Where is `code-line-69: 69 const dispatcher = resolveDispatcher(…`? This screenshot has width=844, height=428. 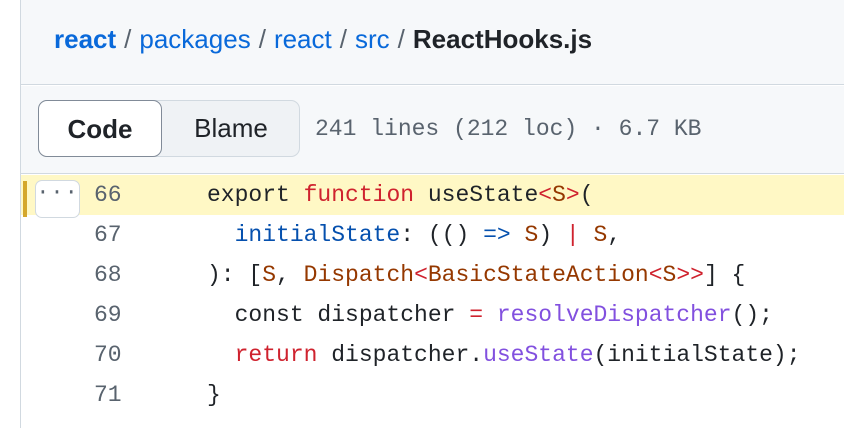
code-line-69: 69 const dispatcher = resolveDispatcher(… is located at coordinates (432, 315).